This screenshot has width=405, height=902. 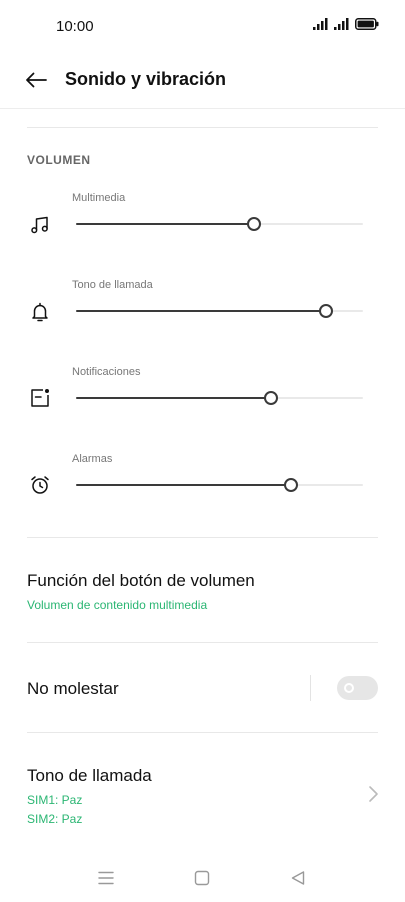 What do you see at coordinates (75, 26) in the screenshot?
I see `status-time: 10:00` at bounding box center [75, 26].